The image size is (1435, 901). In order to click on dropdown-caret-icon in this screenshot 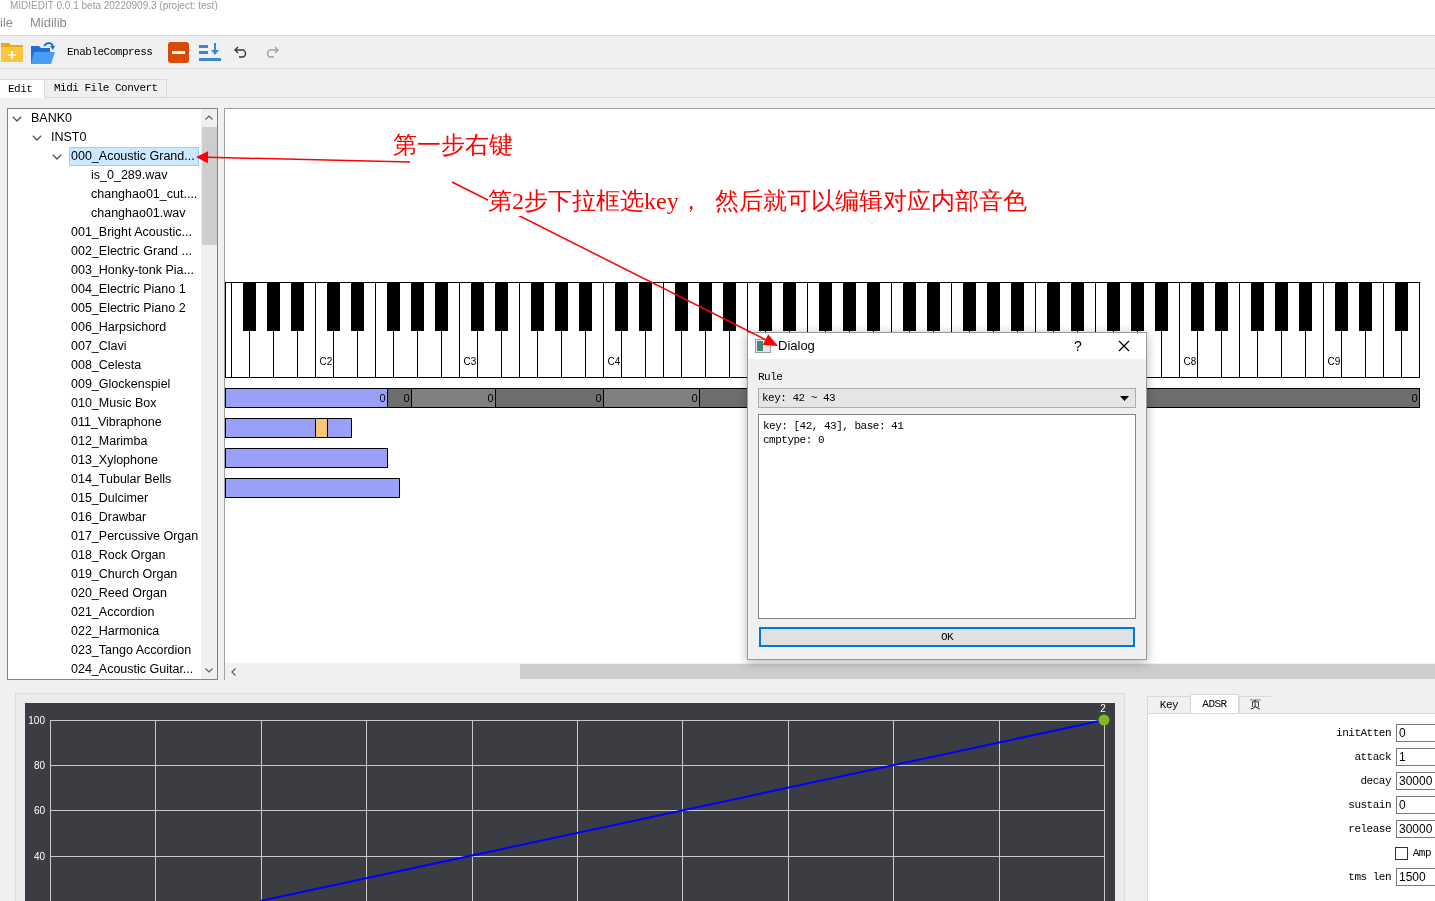, I will do `click(1124, 398)`.